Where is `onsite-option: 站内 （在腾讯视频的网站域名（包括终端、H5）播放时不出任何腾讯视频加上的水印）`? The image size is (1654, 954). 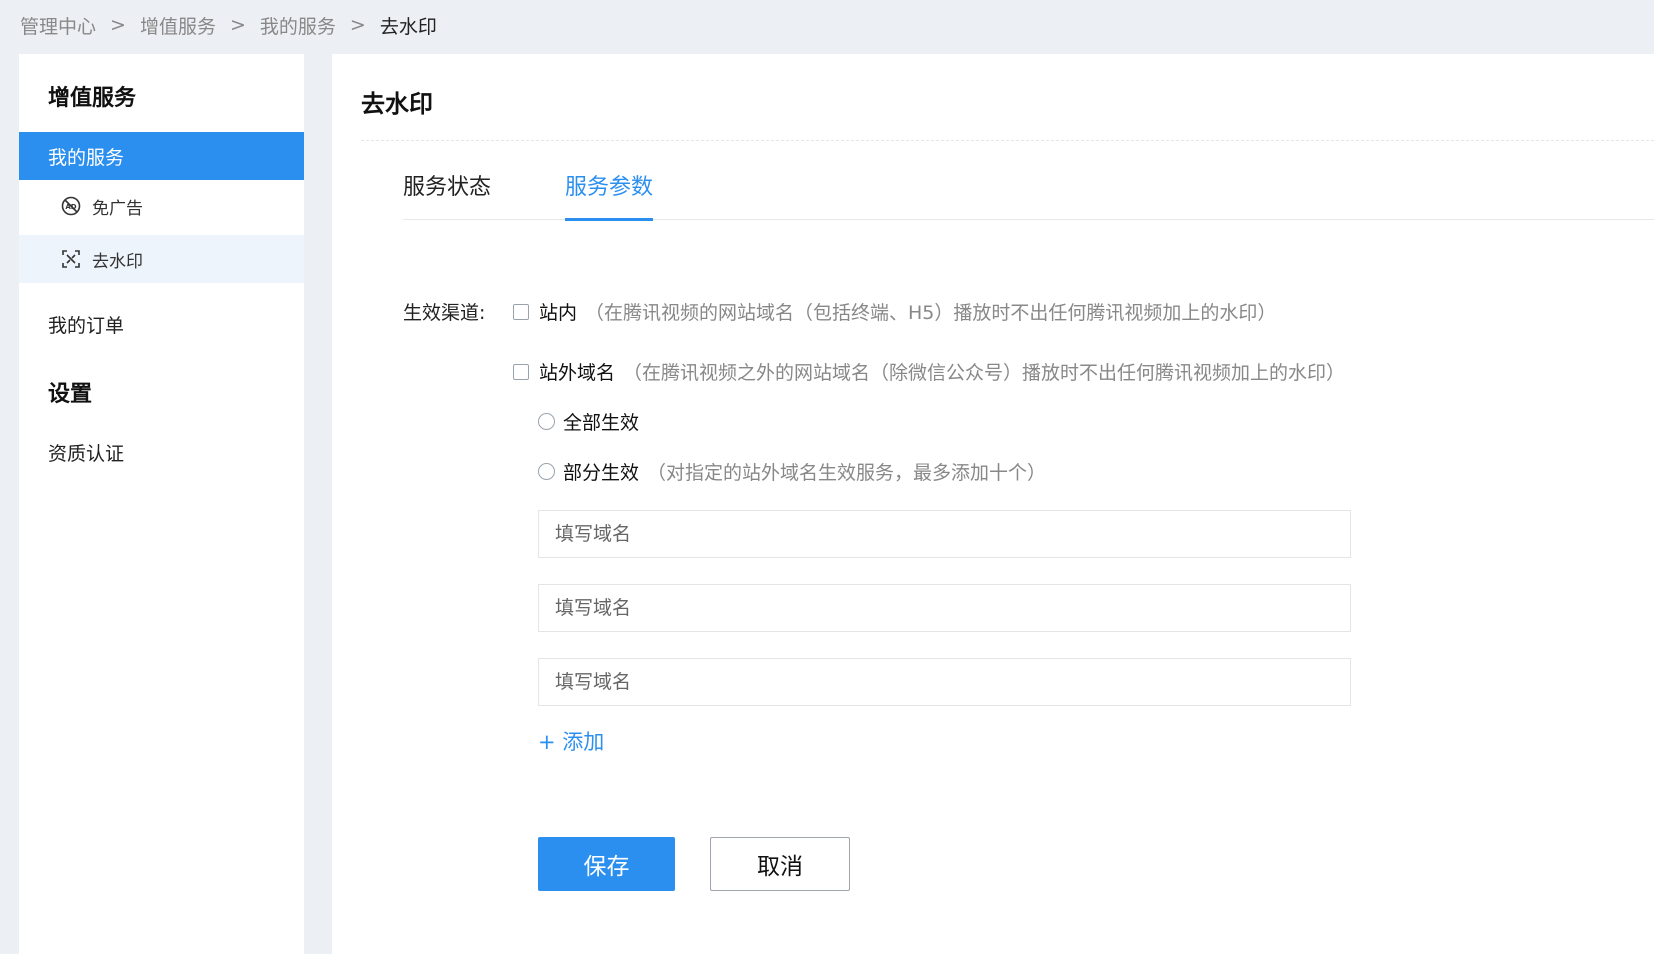 onsite-option: 站内 （在腾讯视频的网站域名（包括终端、H5）播放时不出任何腾讯视频加上的水印） is located at coordinates (894, 311).